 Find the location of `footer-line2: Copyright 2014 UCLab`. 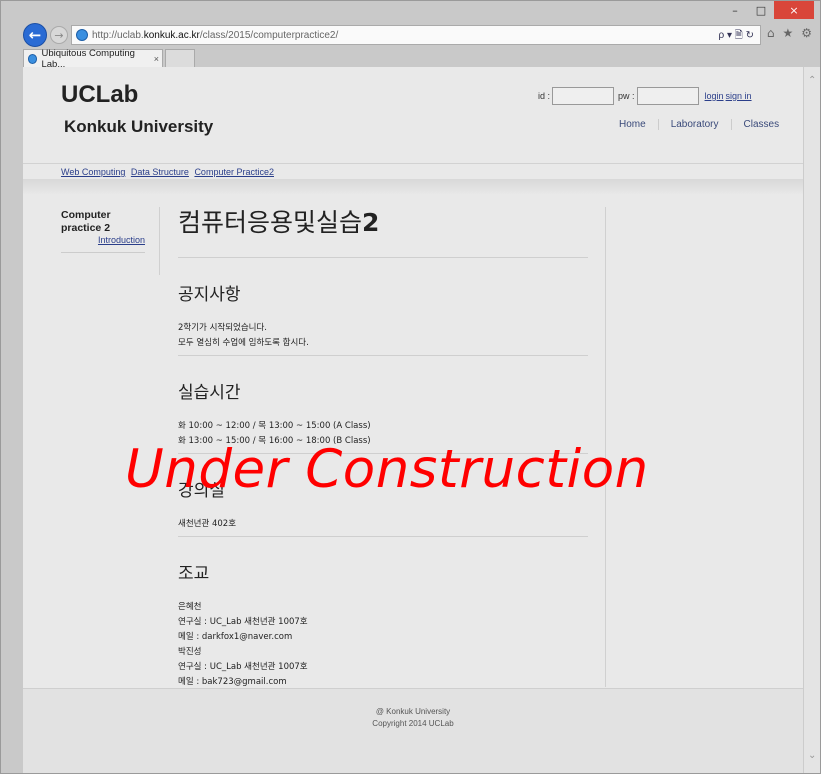

footer-line2: Copyright 2014 UCLab is located at coordinates (413, 723).